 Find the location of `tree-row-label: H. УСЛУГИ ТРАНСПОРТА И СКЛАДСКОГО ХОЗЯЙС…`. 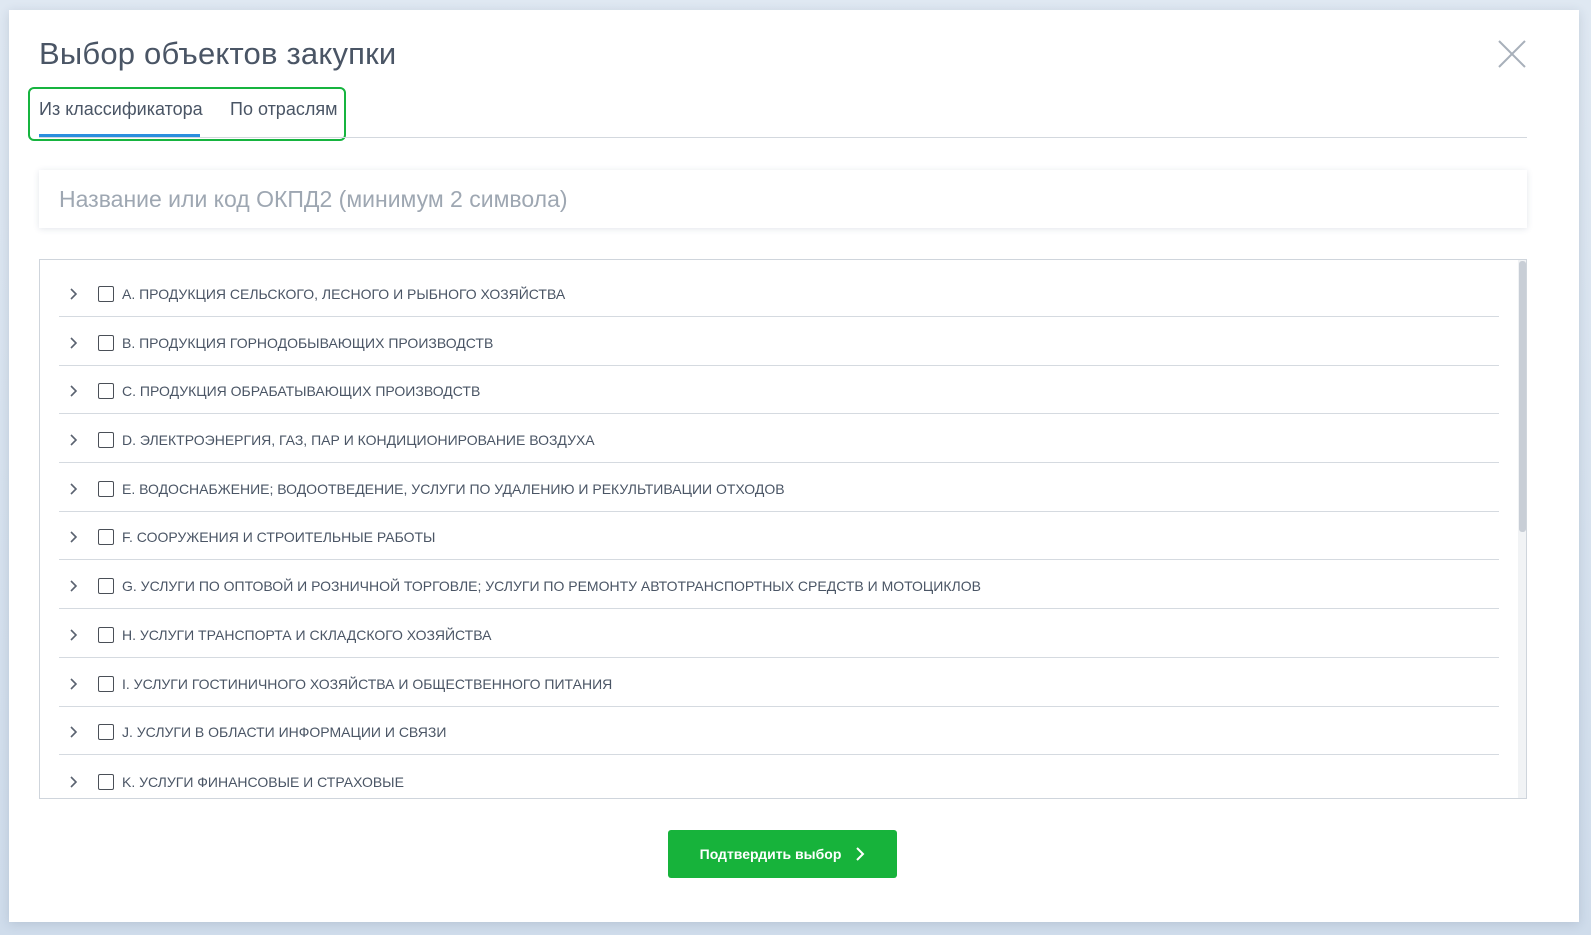

tree-row-label: H. УСЛУГИ ТРАНСПОРТА И СКЛАДСКОГО ХОЗЯЙС… is located at coordinates (307, 634).